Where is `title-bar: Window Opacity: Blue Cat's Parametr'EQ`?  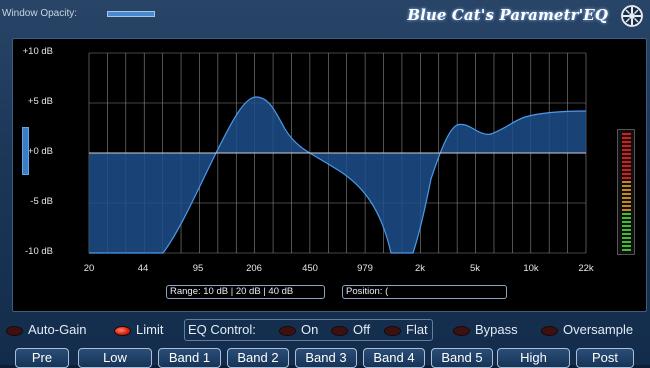 title-bar: Window Opacity: Blue Cat's Parametr'EQ is located at coordinates (325, 15).